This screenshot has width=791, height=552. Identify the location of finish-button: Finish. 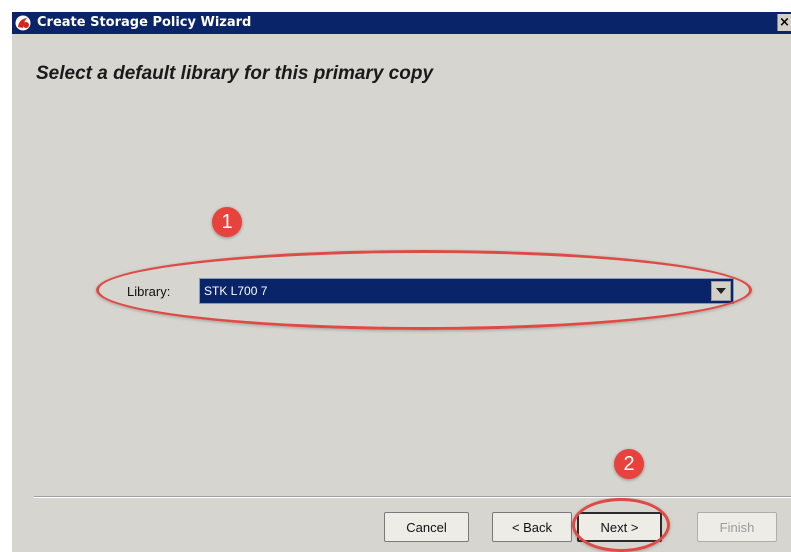
(737, 527).